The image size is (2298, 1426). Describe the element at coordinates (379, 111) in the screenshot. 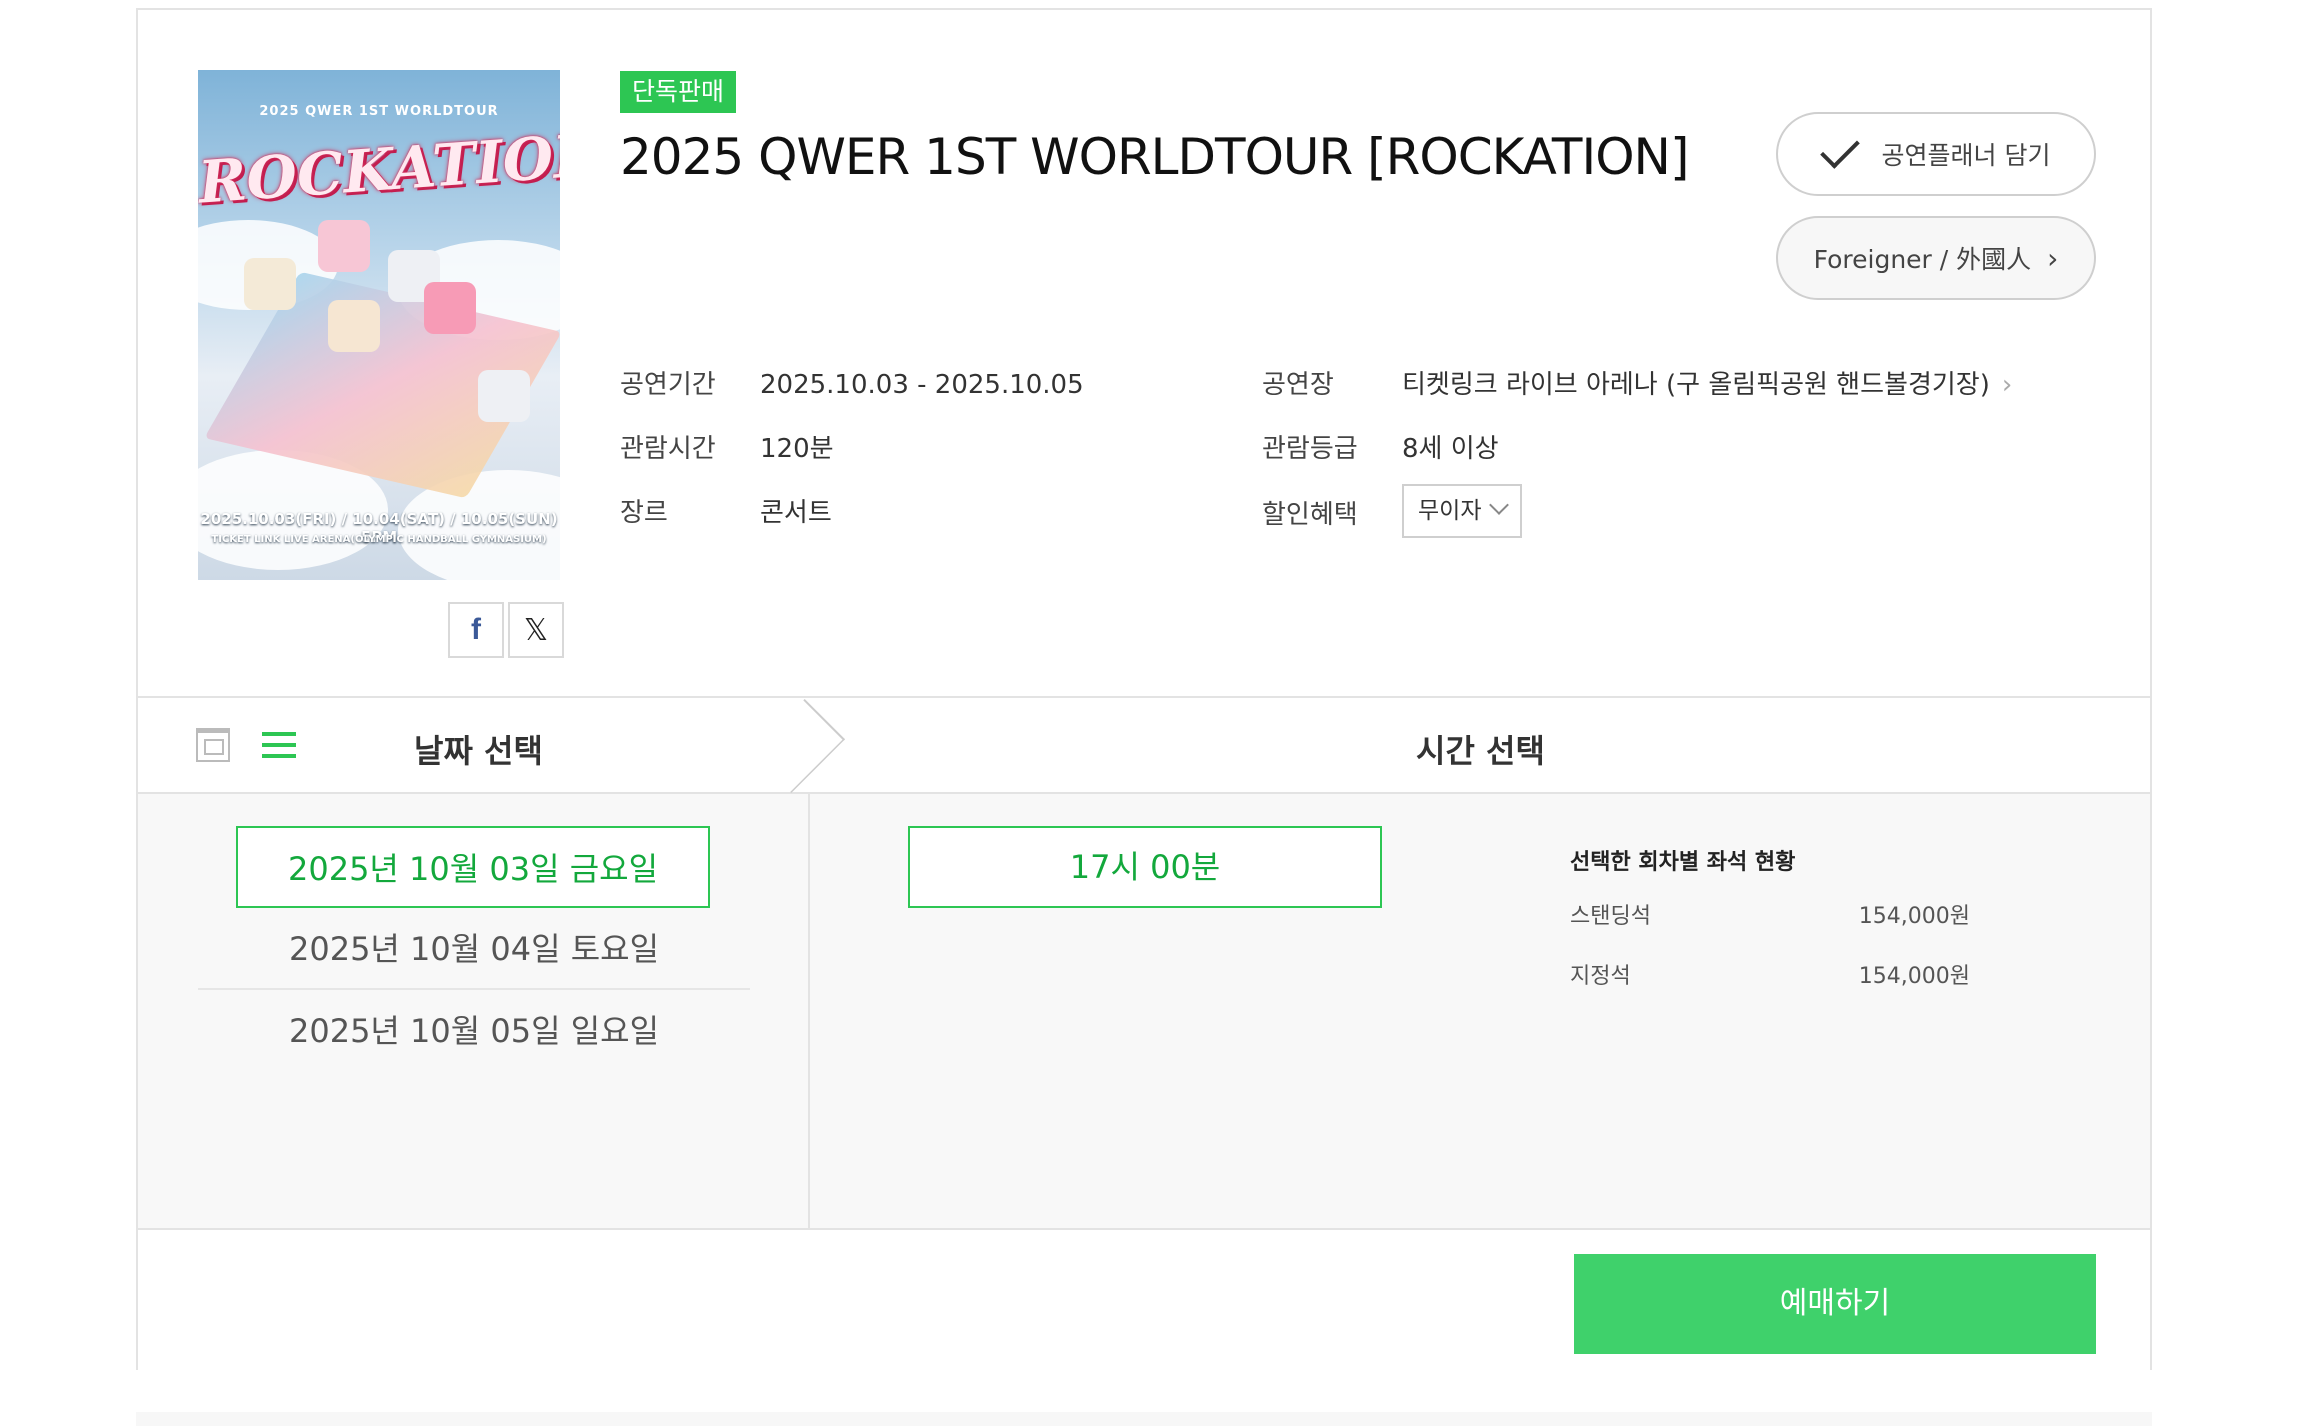

I see `poster-top-line: 2025 QWER 1ST WORLDTOUR` at that location.